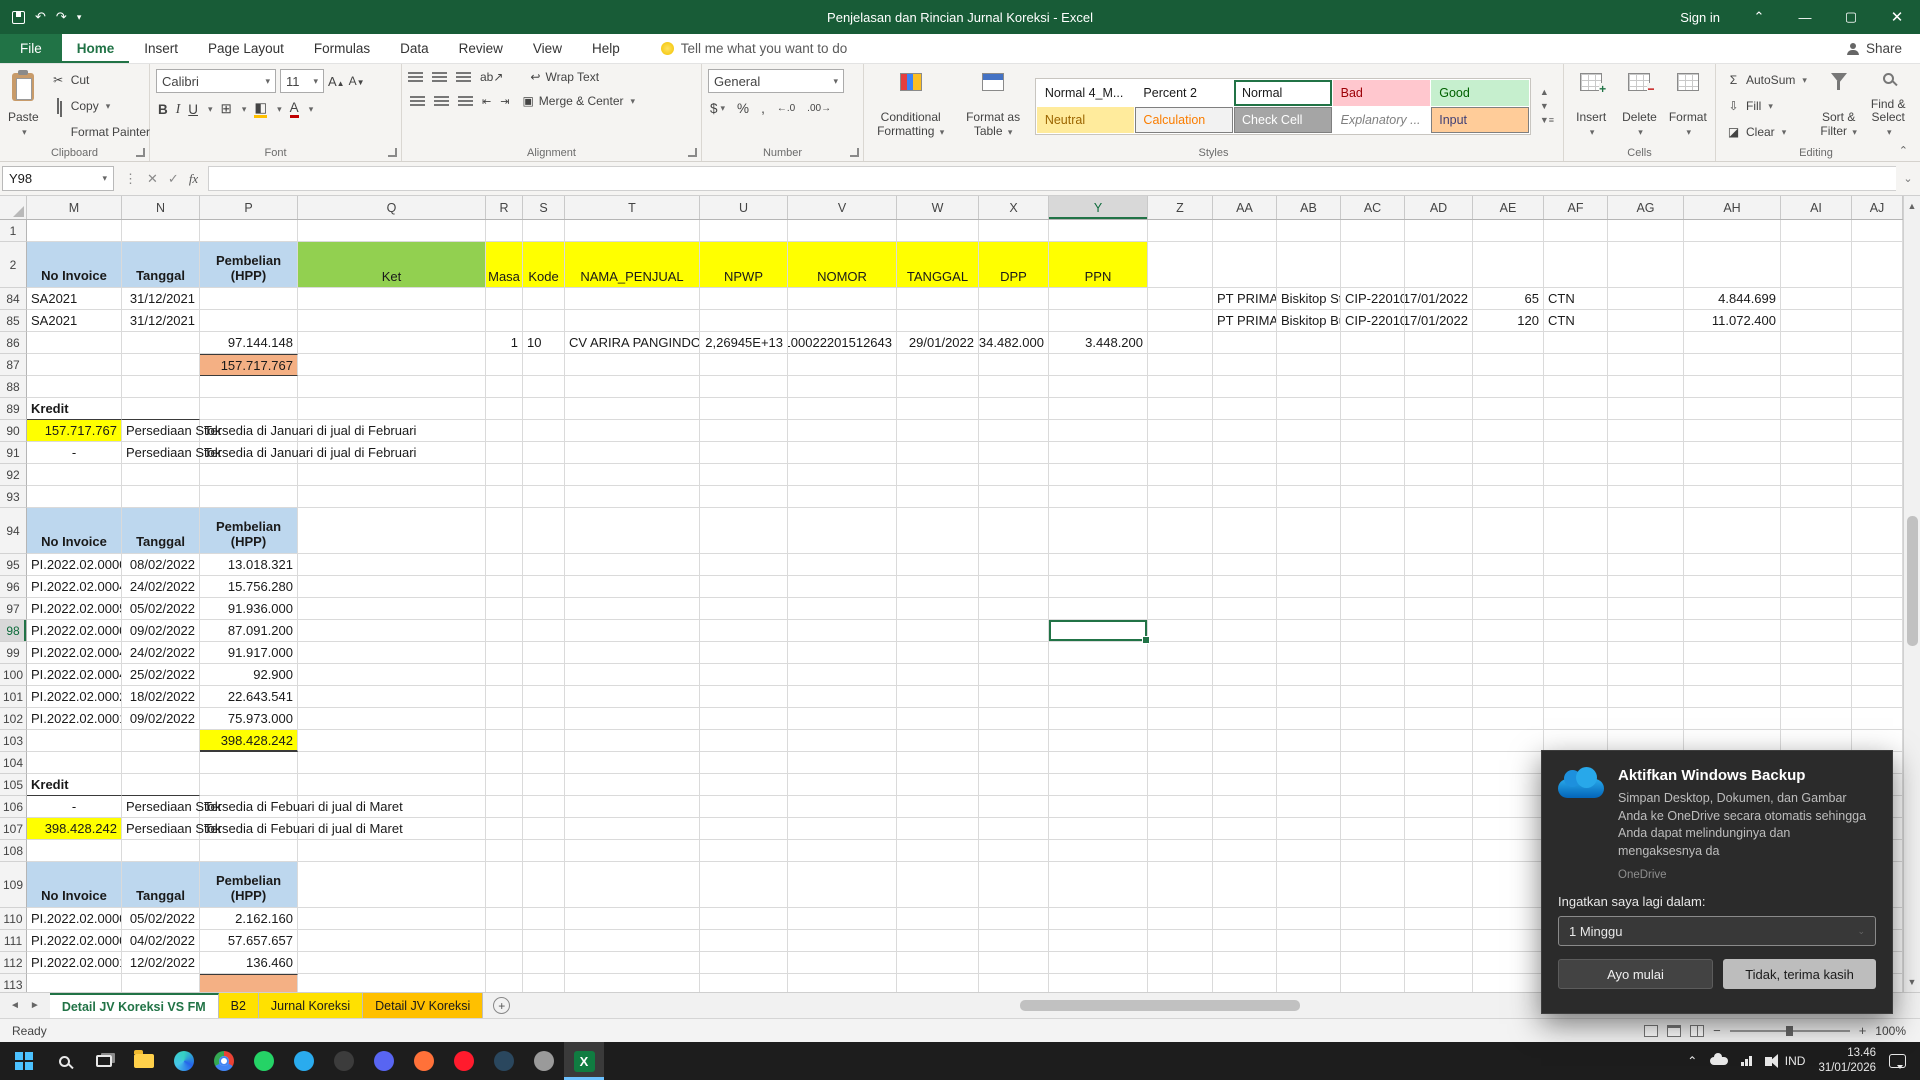  I want to click on cell-P92, so click(249, 475).